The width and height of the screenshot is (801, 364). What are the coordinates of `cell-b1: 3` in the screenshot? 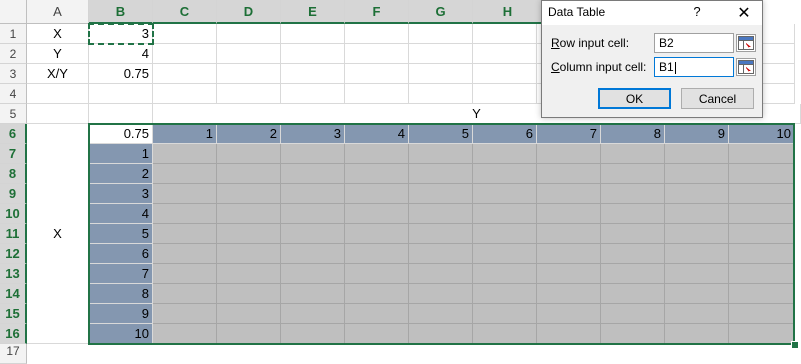 It's located at (121, 34).